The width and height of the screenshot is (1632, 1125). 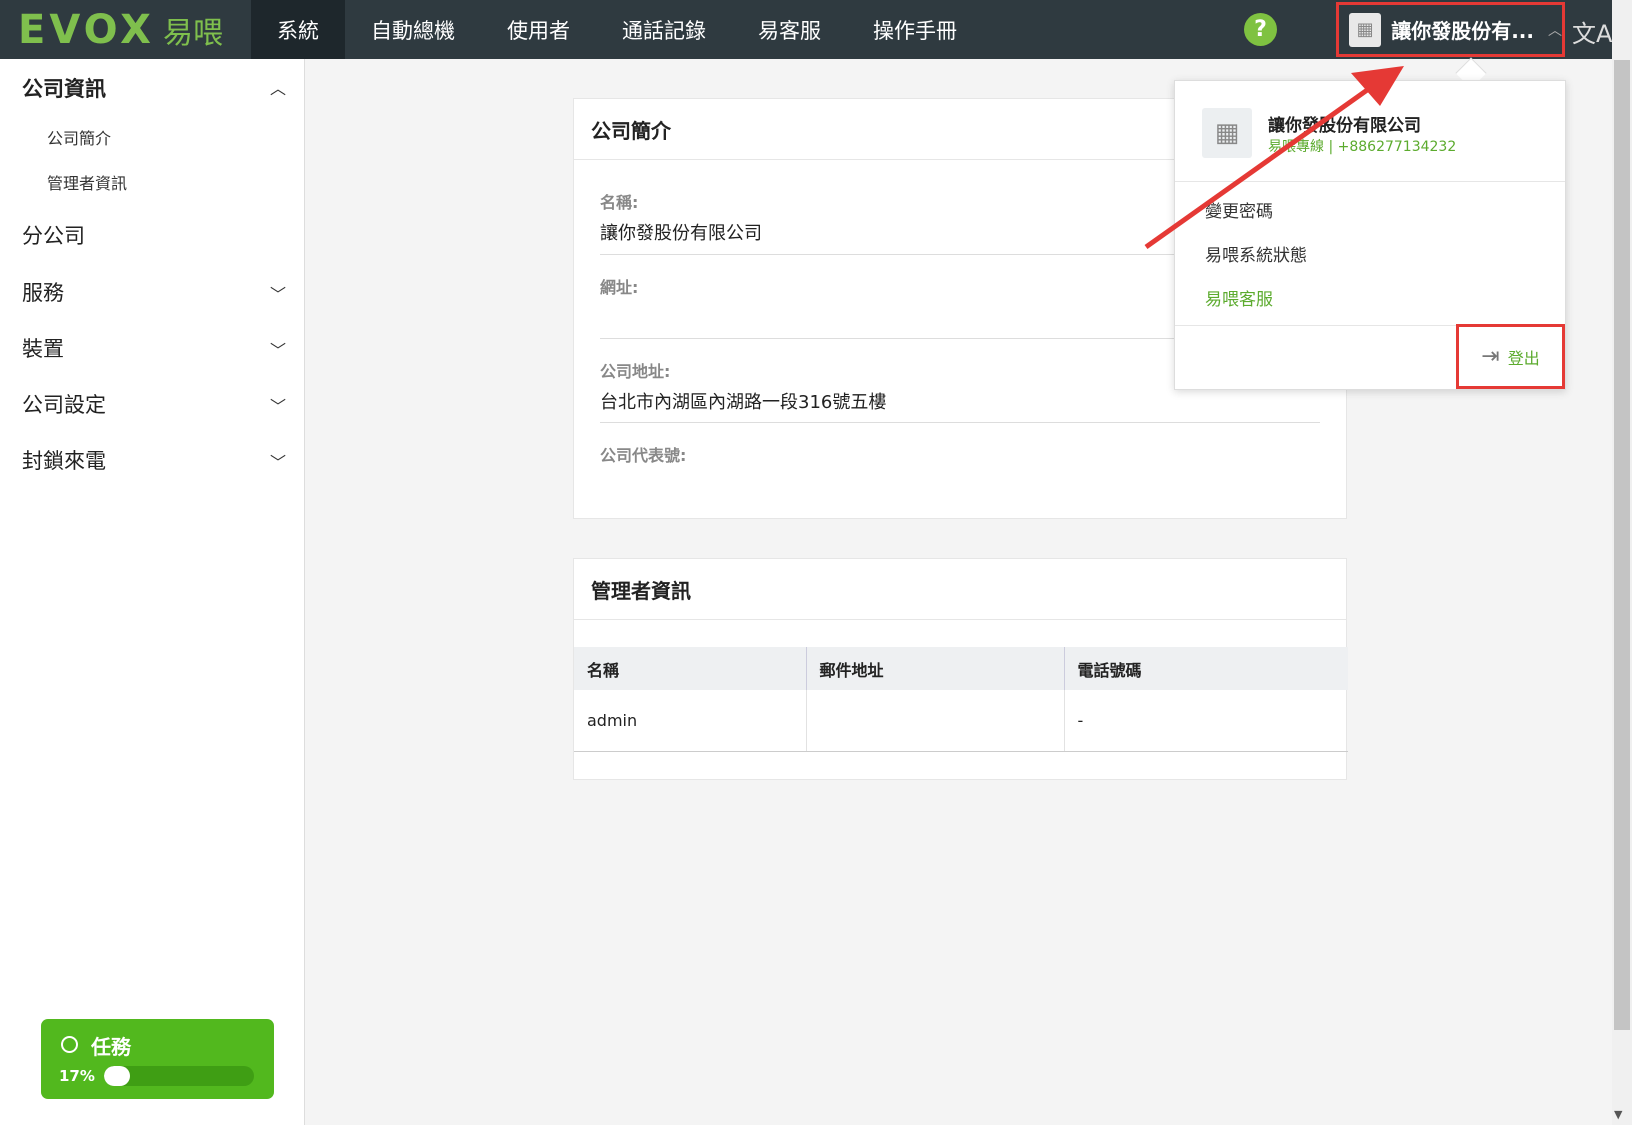 I want to click on dropdown-company-phone: 易喂專線 | +886277134232, so click(x=1362, y=147).